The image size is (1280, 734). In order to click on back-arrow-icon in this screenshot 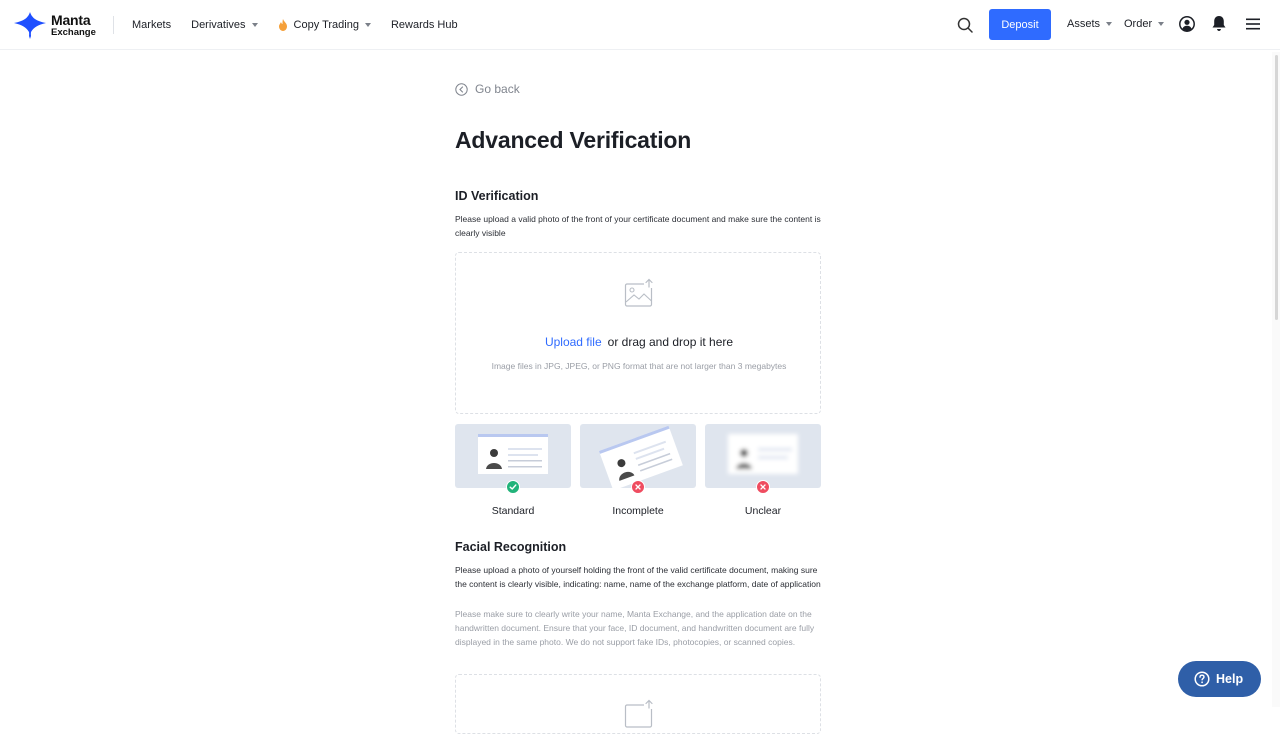, I will do `click(461, 89)`.